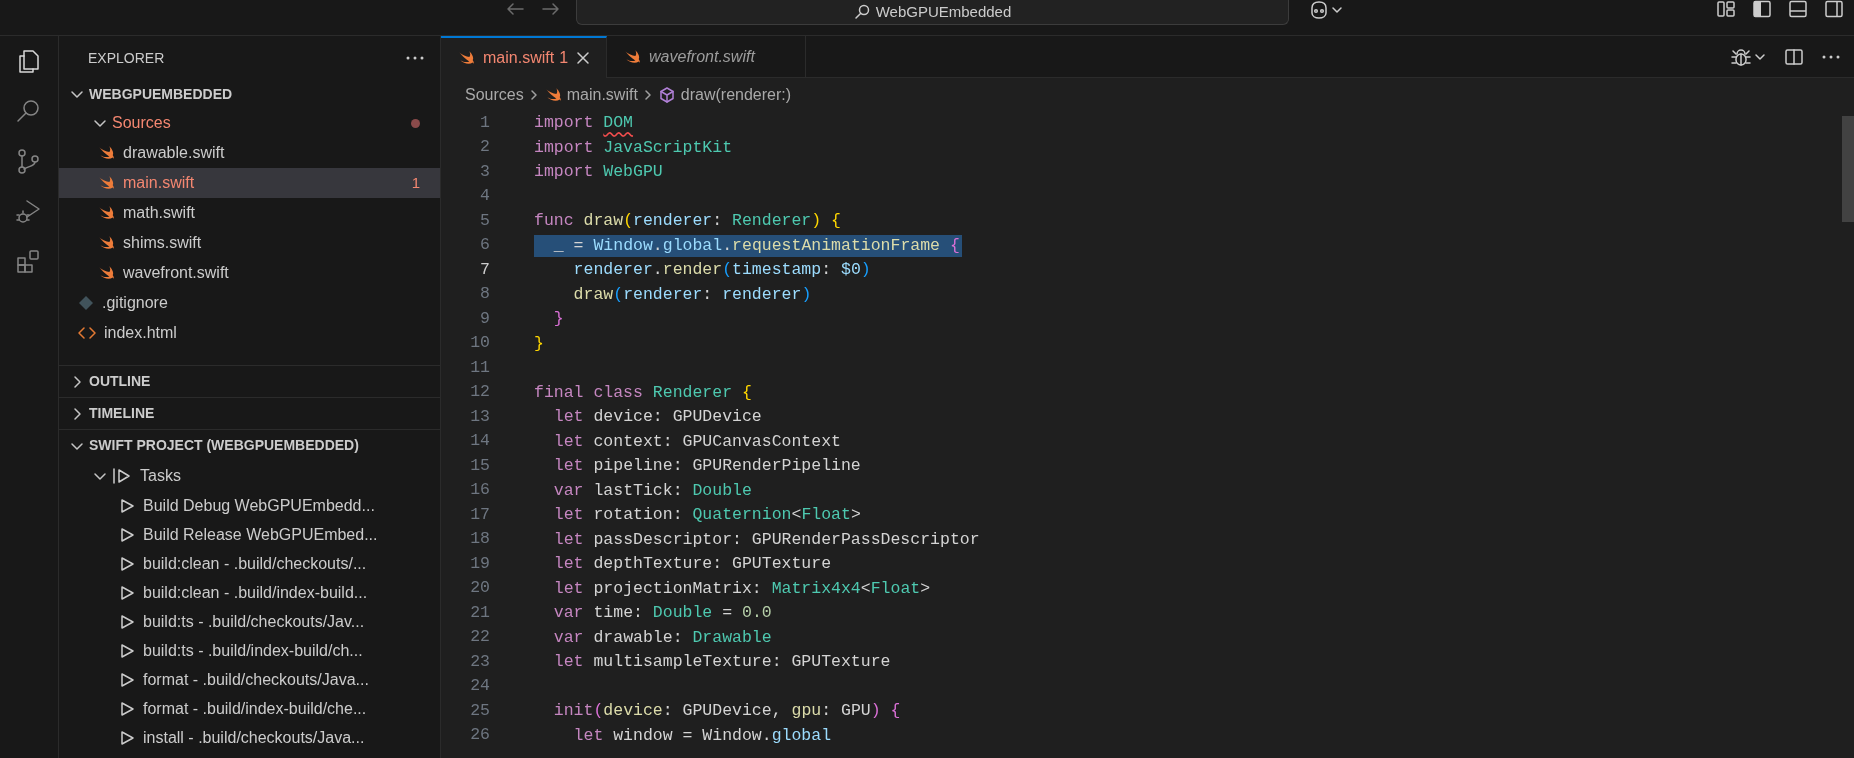 The image size is (1854, 758). What do you see at coordinates (724, 94) in the screenshot?
I see `breadcrumb: draw(renderer:)` at bounding box center [724, 94].